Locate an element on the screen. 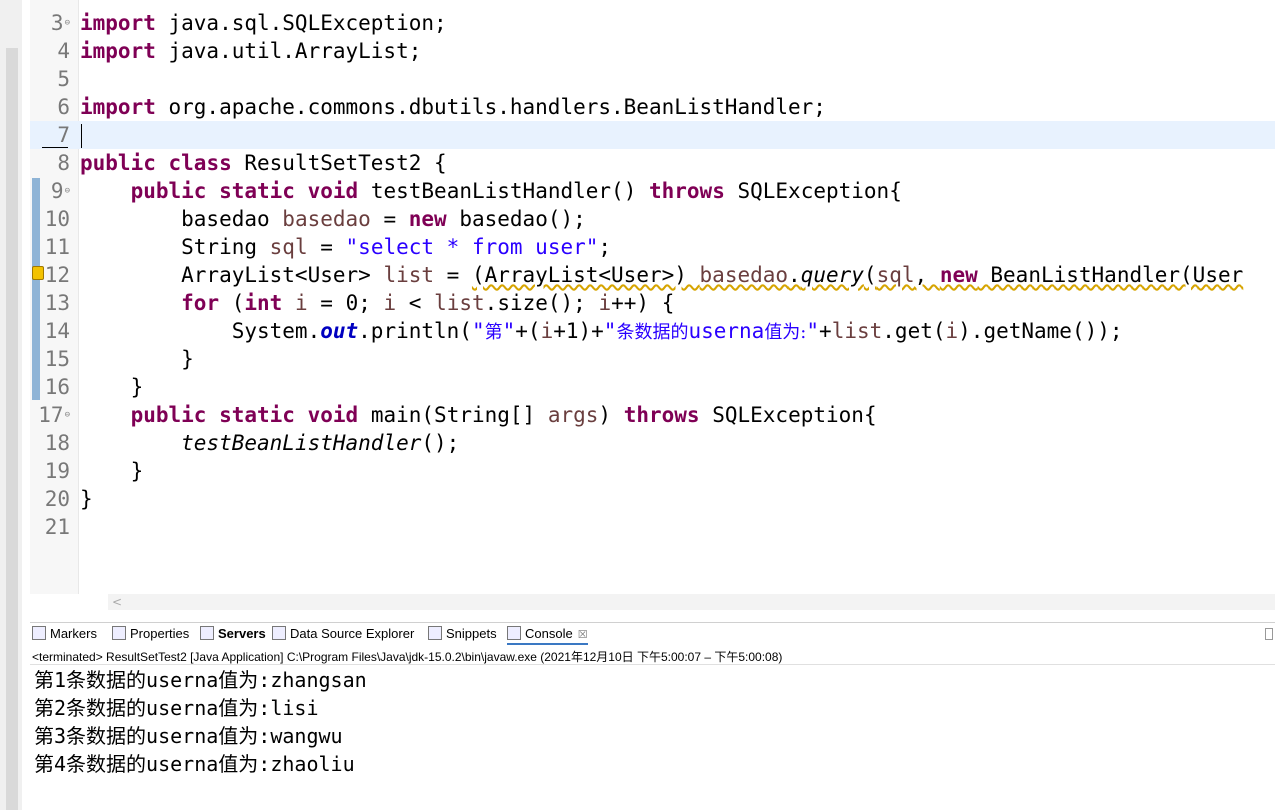  code-line: 16 } is located at coordinates (652, 387).